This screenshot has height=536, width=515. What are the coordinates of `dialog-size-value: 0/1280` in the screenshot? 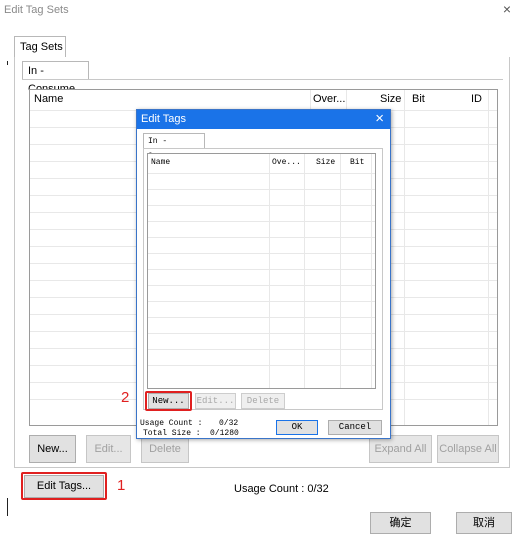 It's located at (224, 433).